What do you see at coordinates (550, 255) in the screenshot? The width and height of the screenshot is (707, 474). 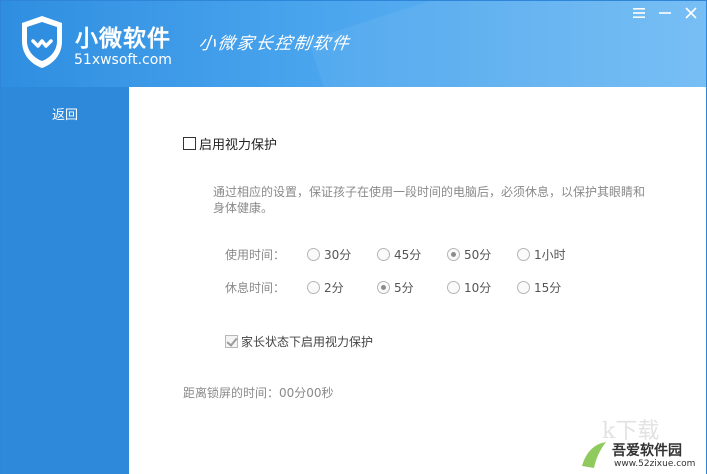 I see `use-time-option-label: 1小时` at bounding box center [550, 255].